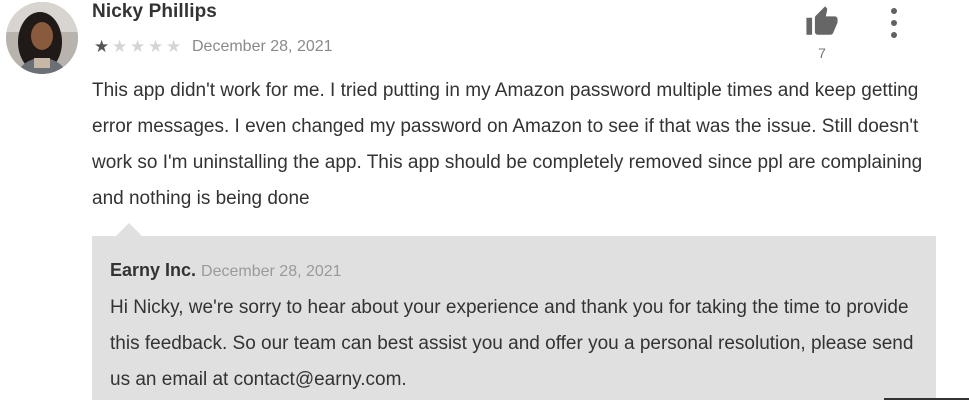  I want to click on reply-header: Earny Inc. December 28, 2021, so click(226, 270).